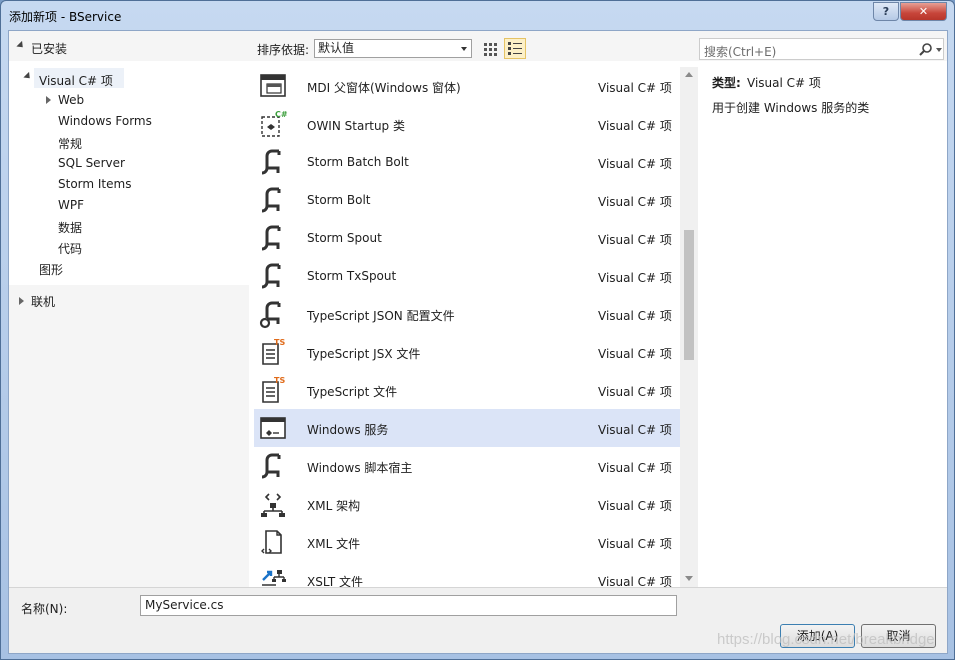 The image size is (955, 660). I want to click on item-name: TypeScript JSX 文件, so click(364, 354).